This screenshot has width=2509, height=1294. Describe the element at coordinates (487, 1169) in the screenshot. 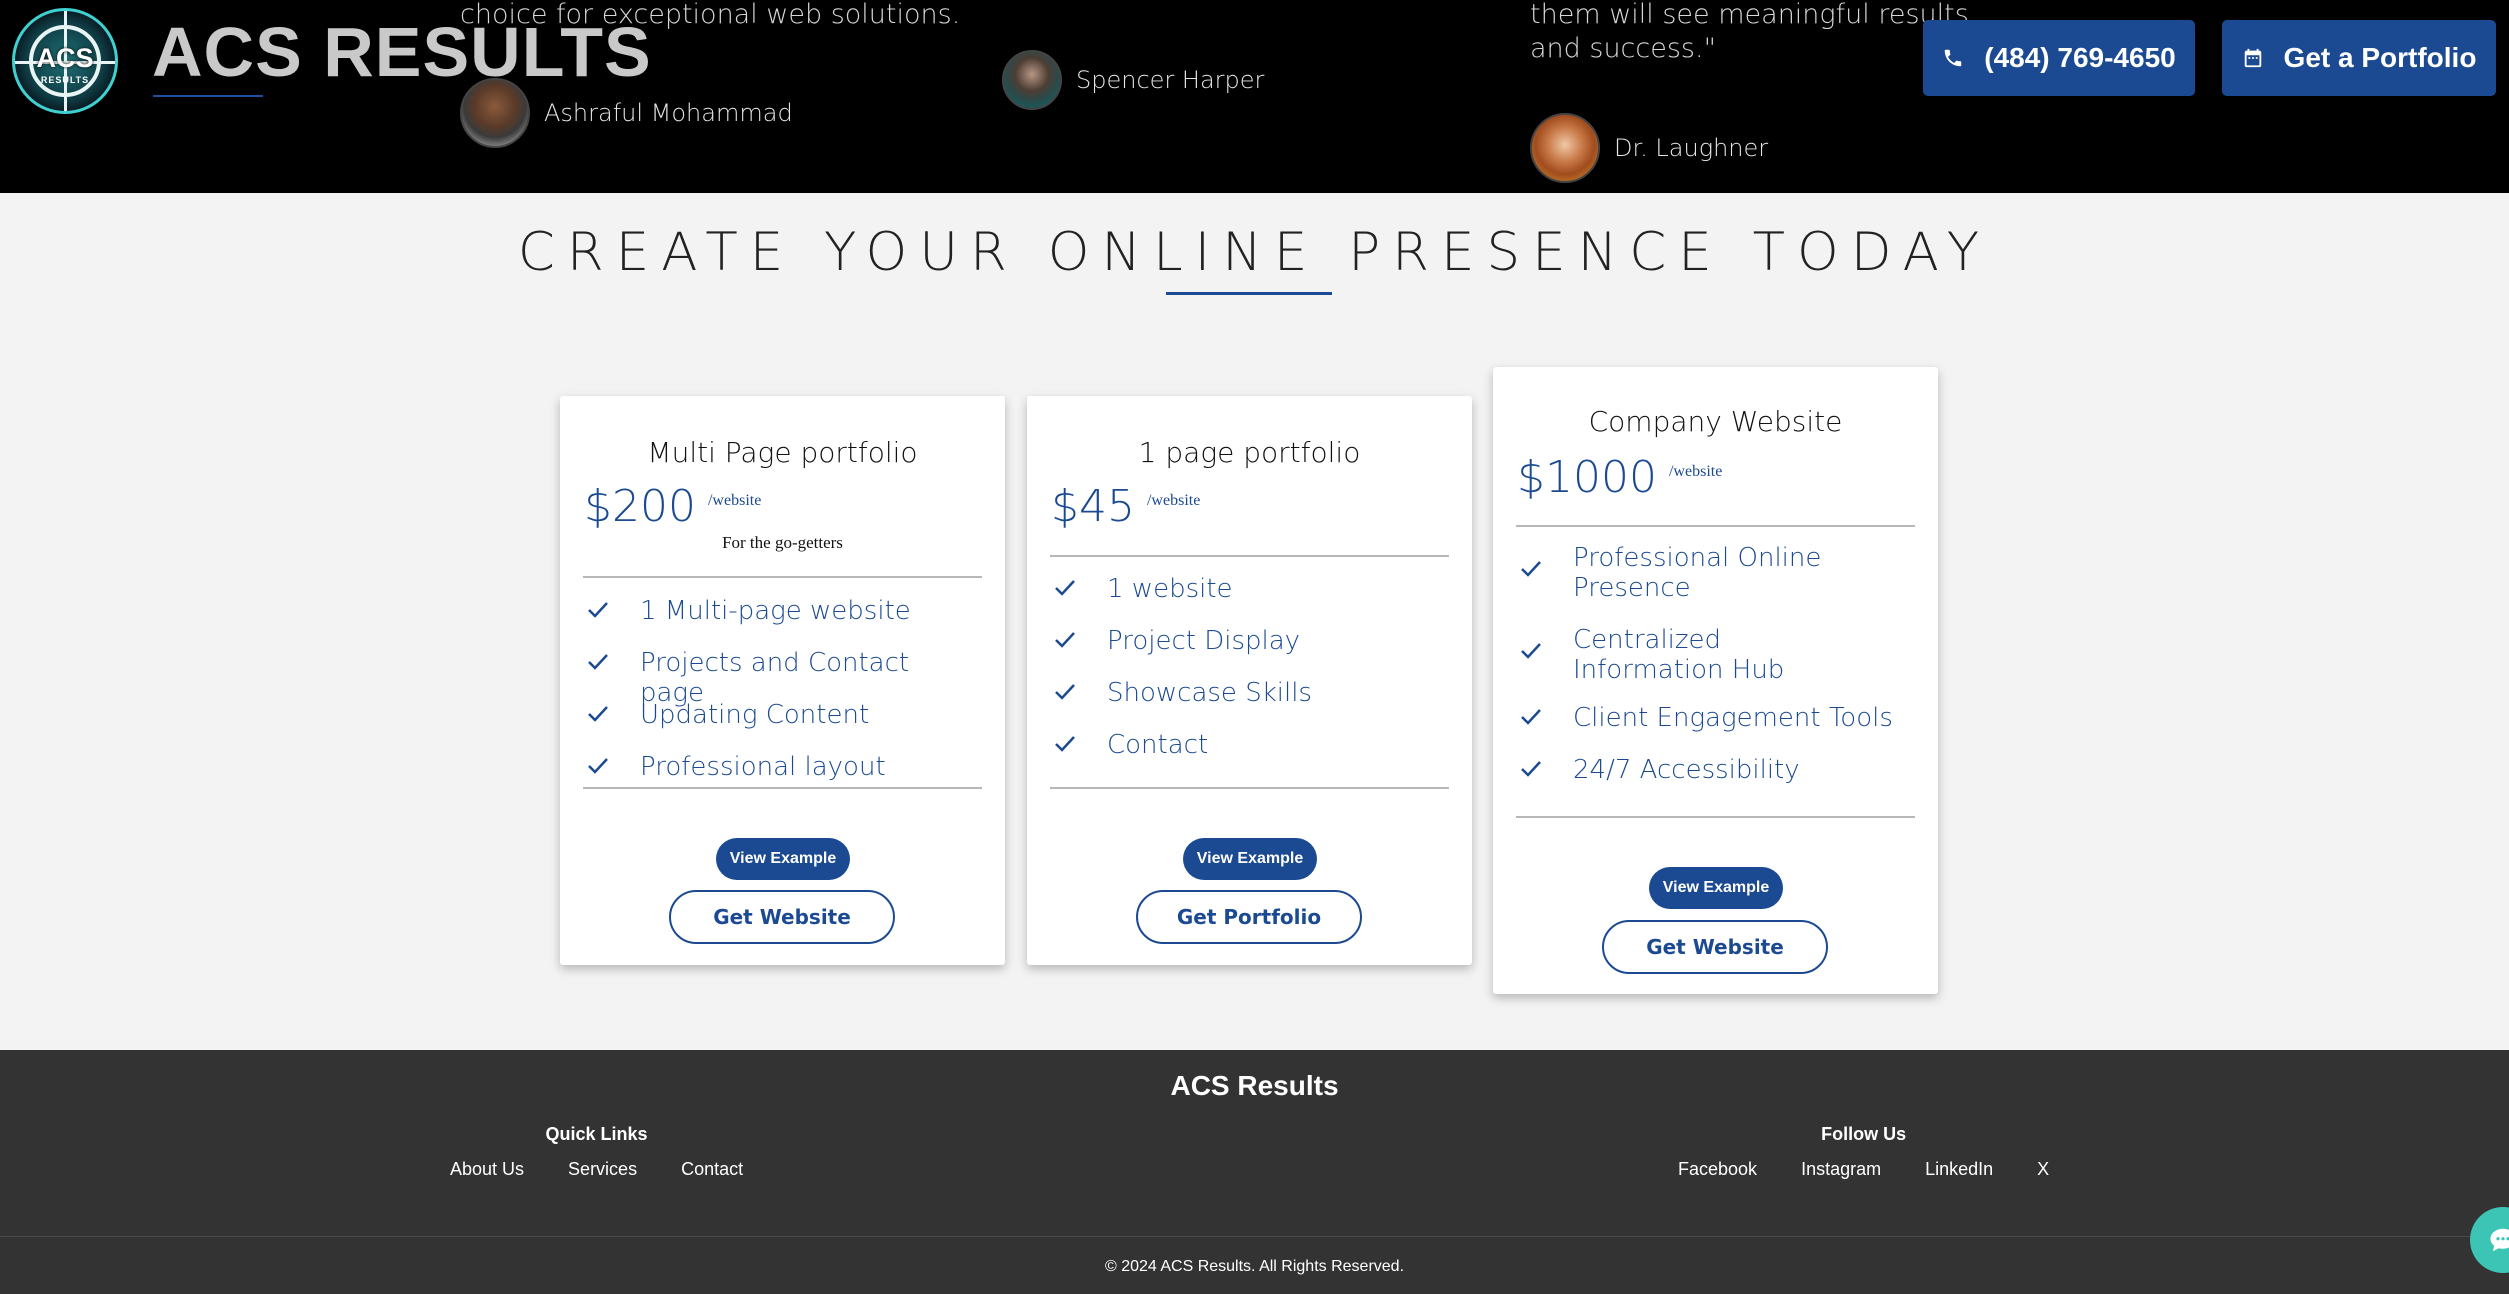

I see `footer-link-about: About Us` at that location.